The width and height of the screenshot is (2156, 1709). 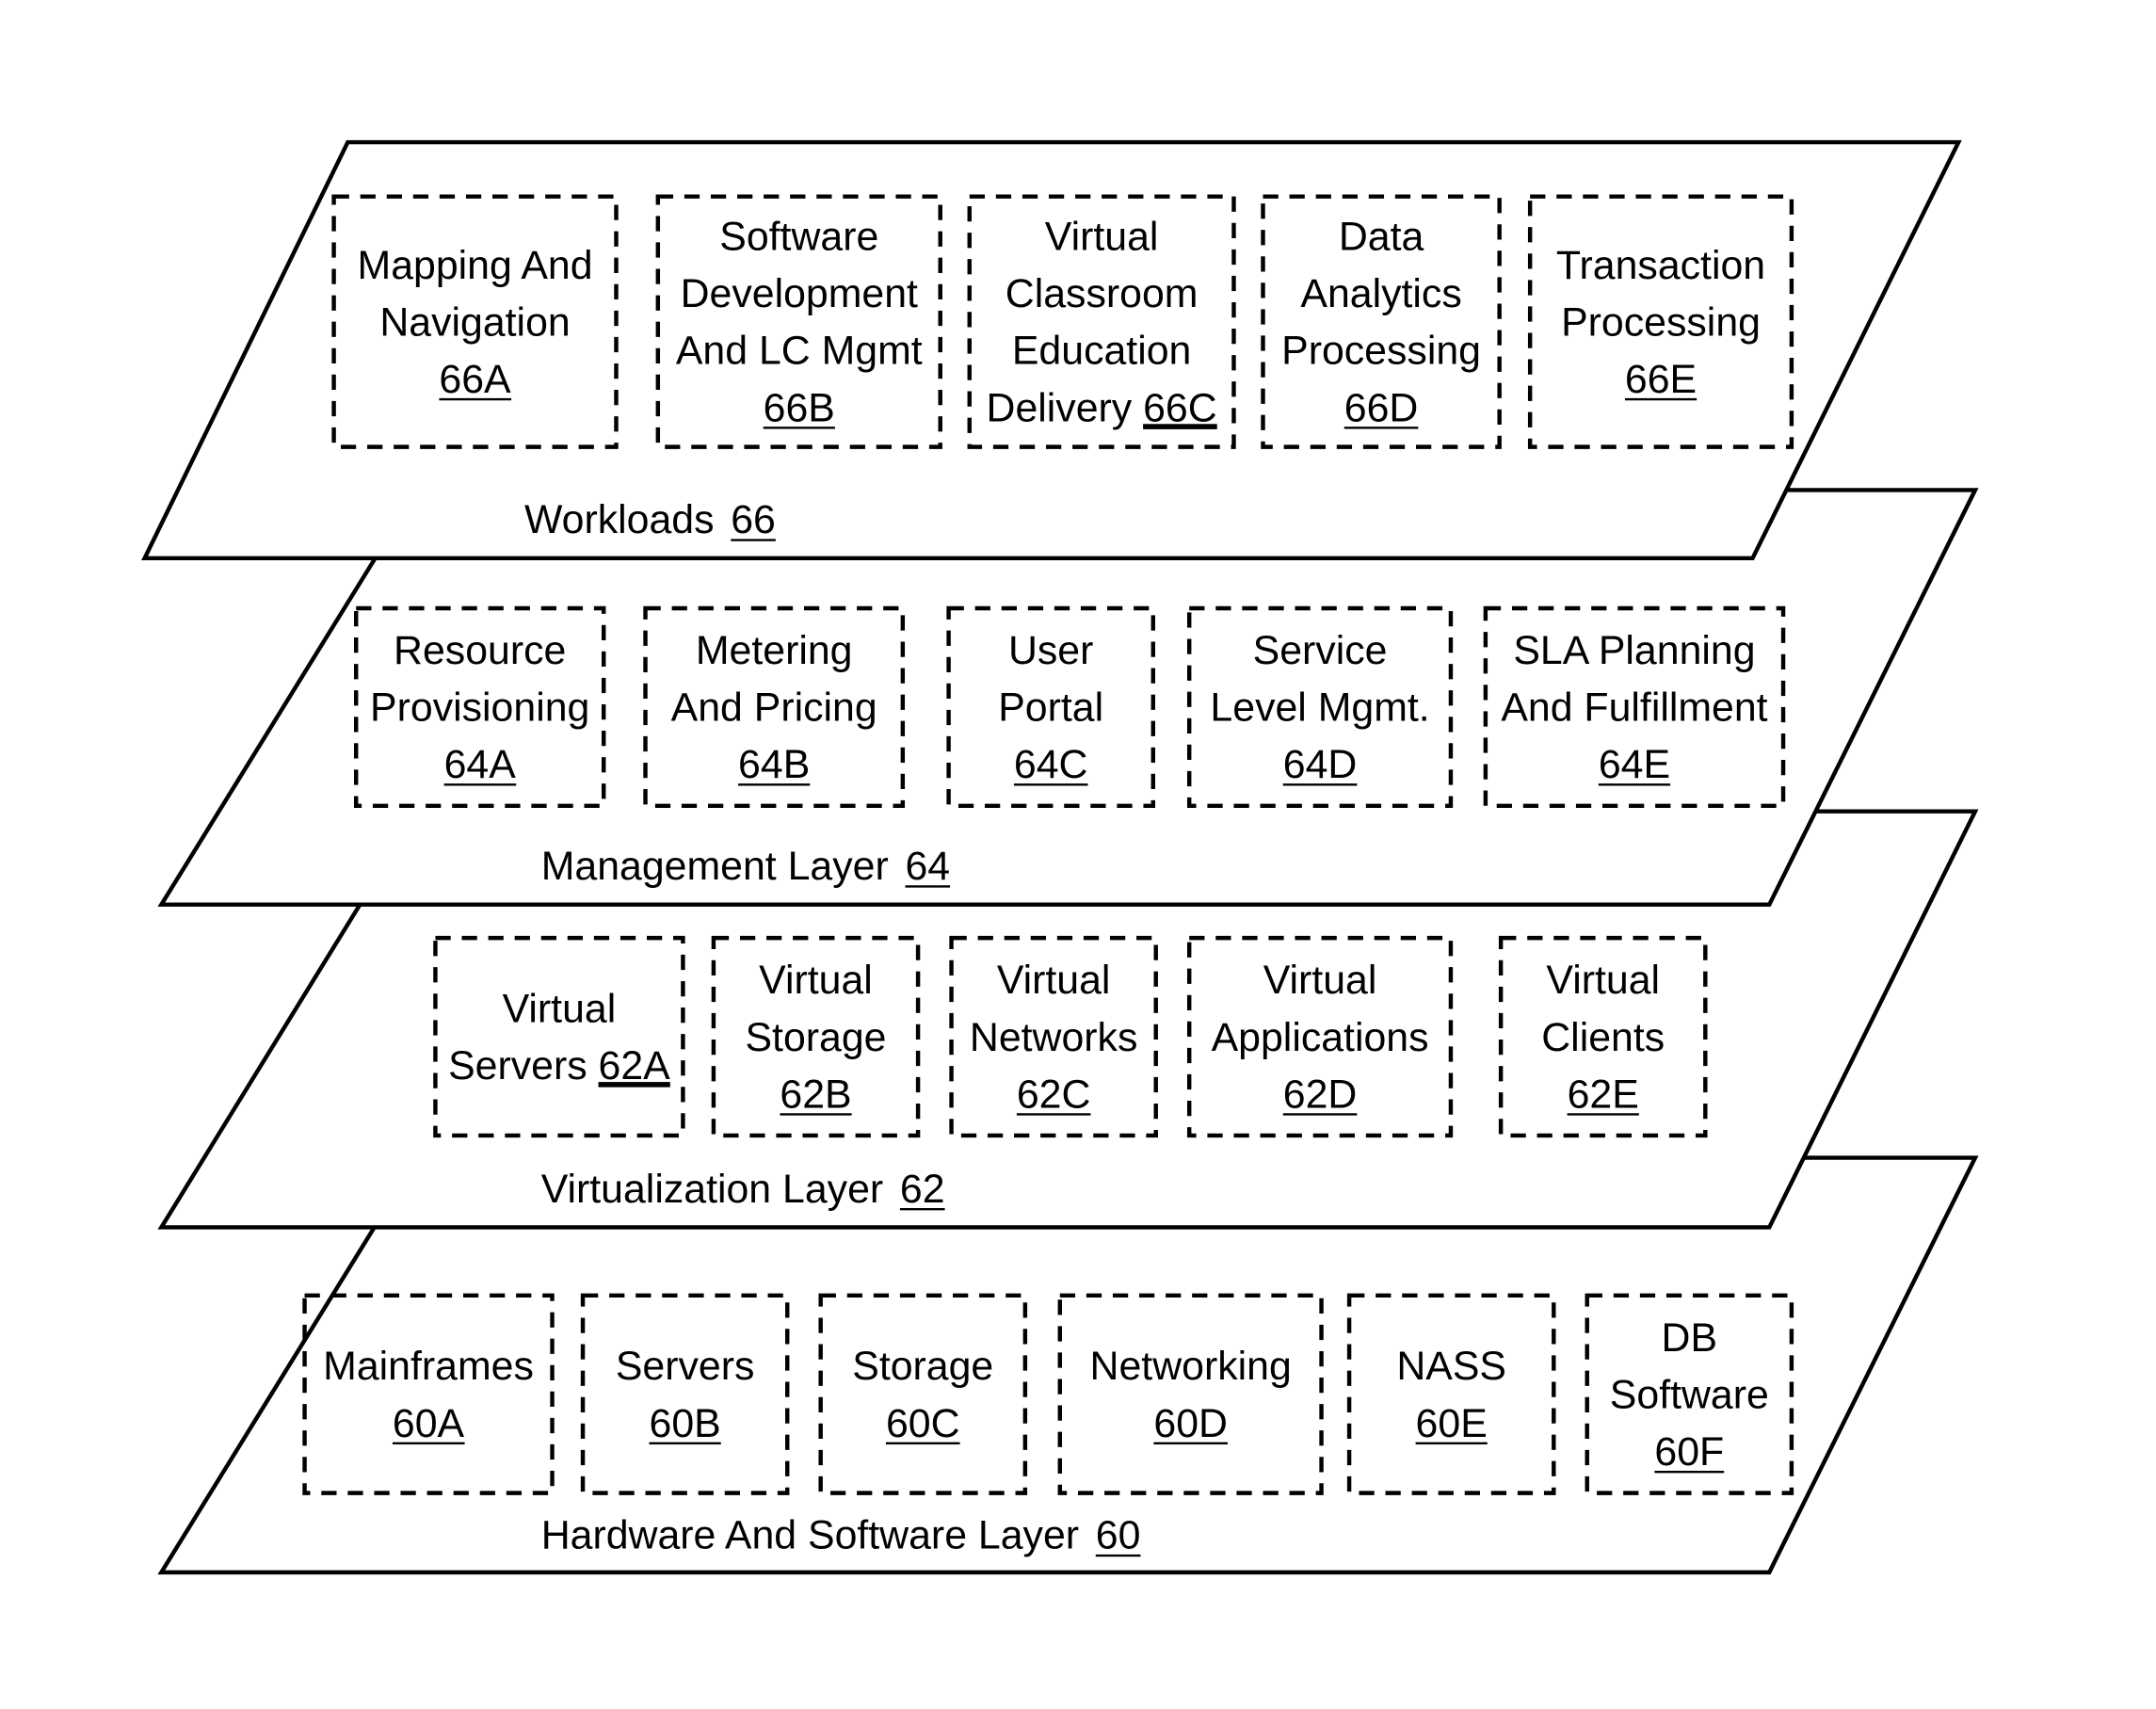 What do you see at coordinates (1191, 1367) in the screenshot?
I see `component-label-line: Networking` at bounding box center [1191, 1367].